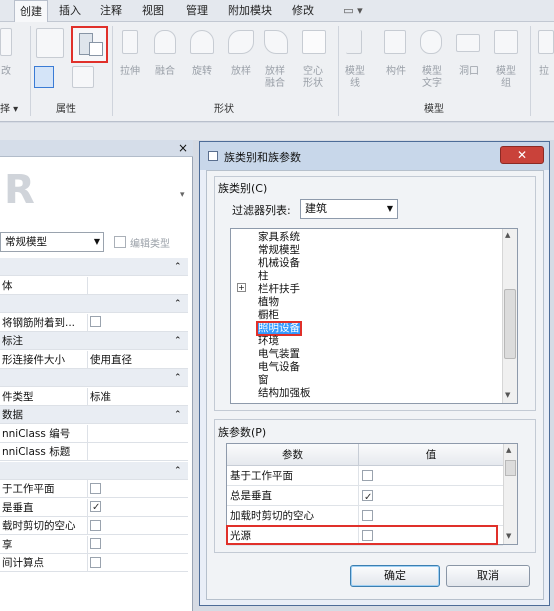 This screenshot has width=554, height=611. Describe the element at coordinates (468, 43) in the screenshot. I see `opening-icon` at that location.